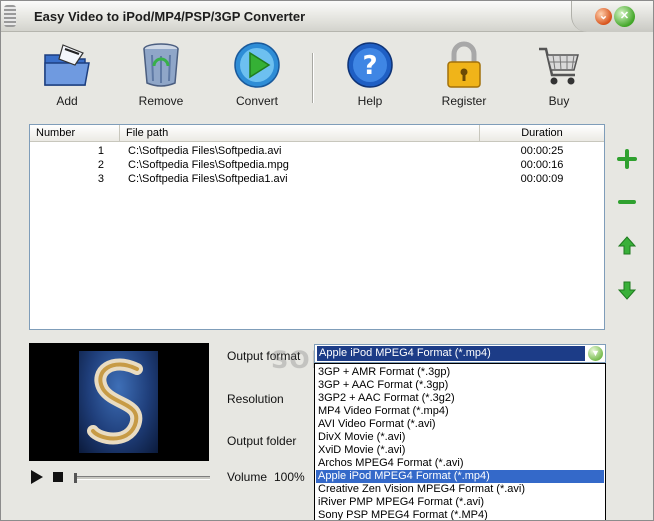 The image size is (654, 521). Describe the element at coordinates (464, 64) in the screenshot. I see `padlock-icon` at that location.